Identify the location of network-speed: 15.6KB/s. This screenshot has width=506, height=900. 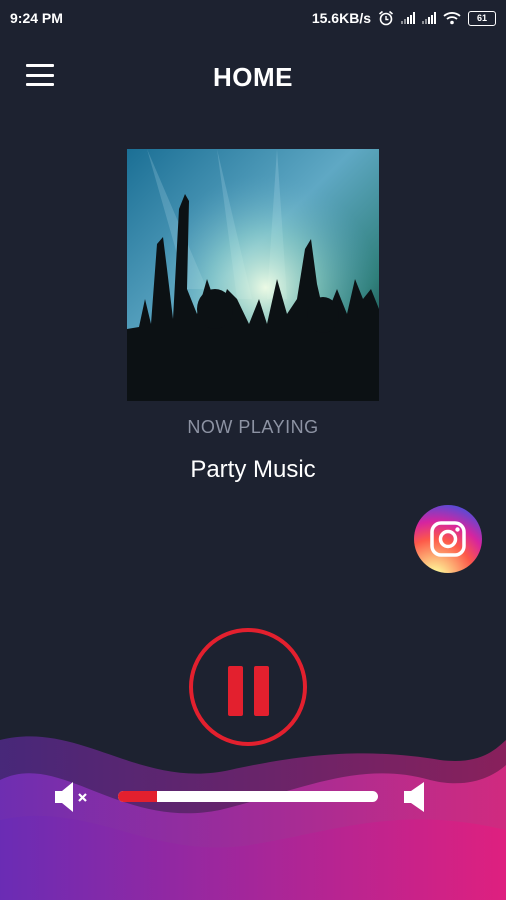
(341, 18).